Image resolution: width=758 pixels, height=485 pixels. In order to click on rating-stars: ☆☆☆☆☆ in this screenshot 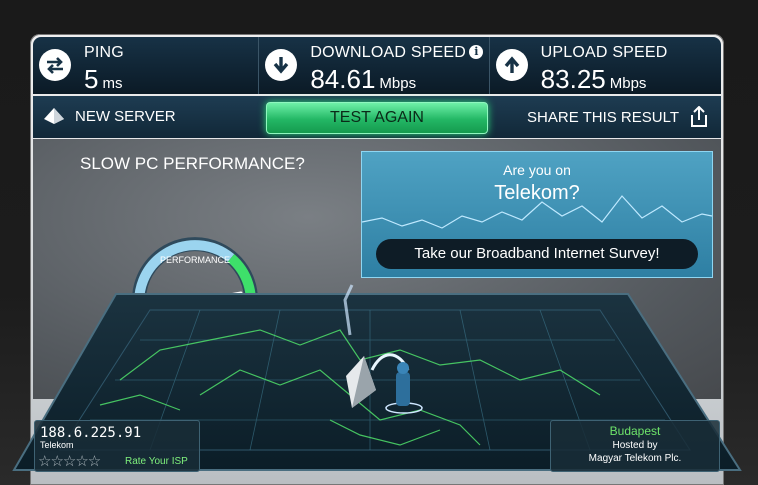, I will do `click(69, 461)`.